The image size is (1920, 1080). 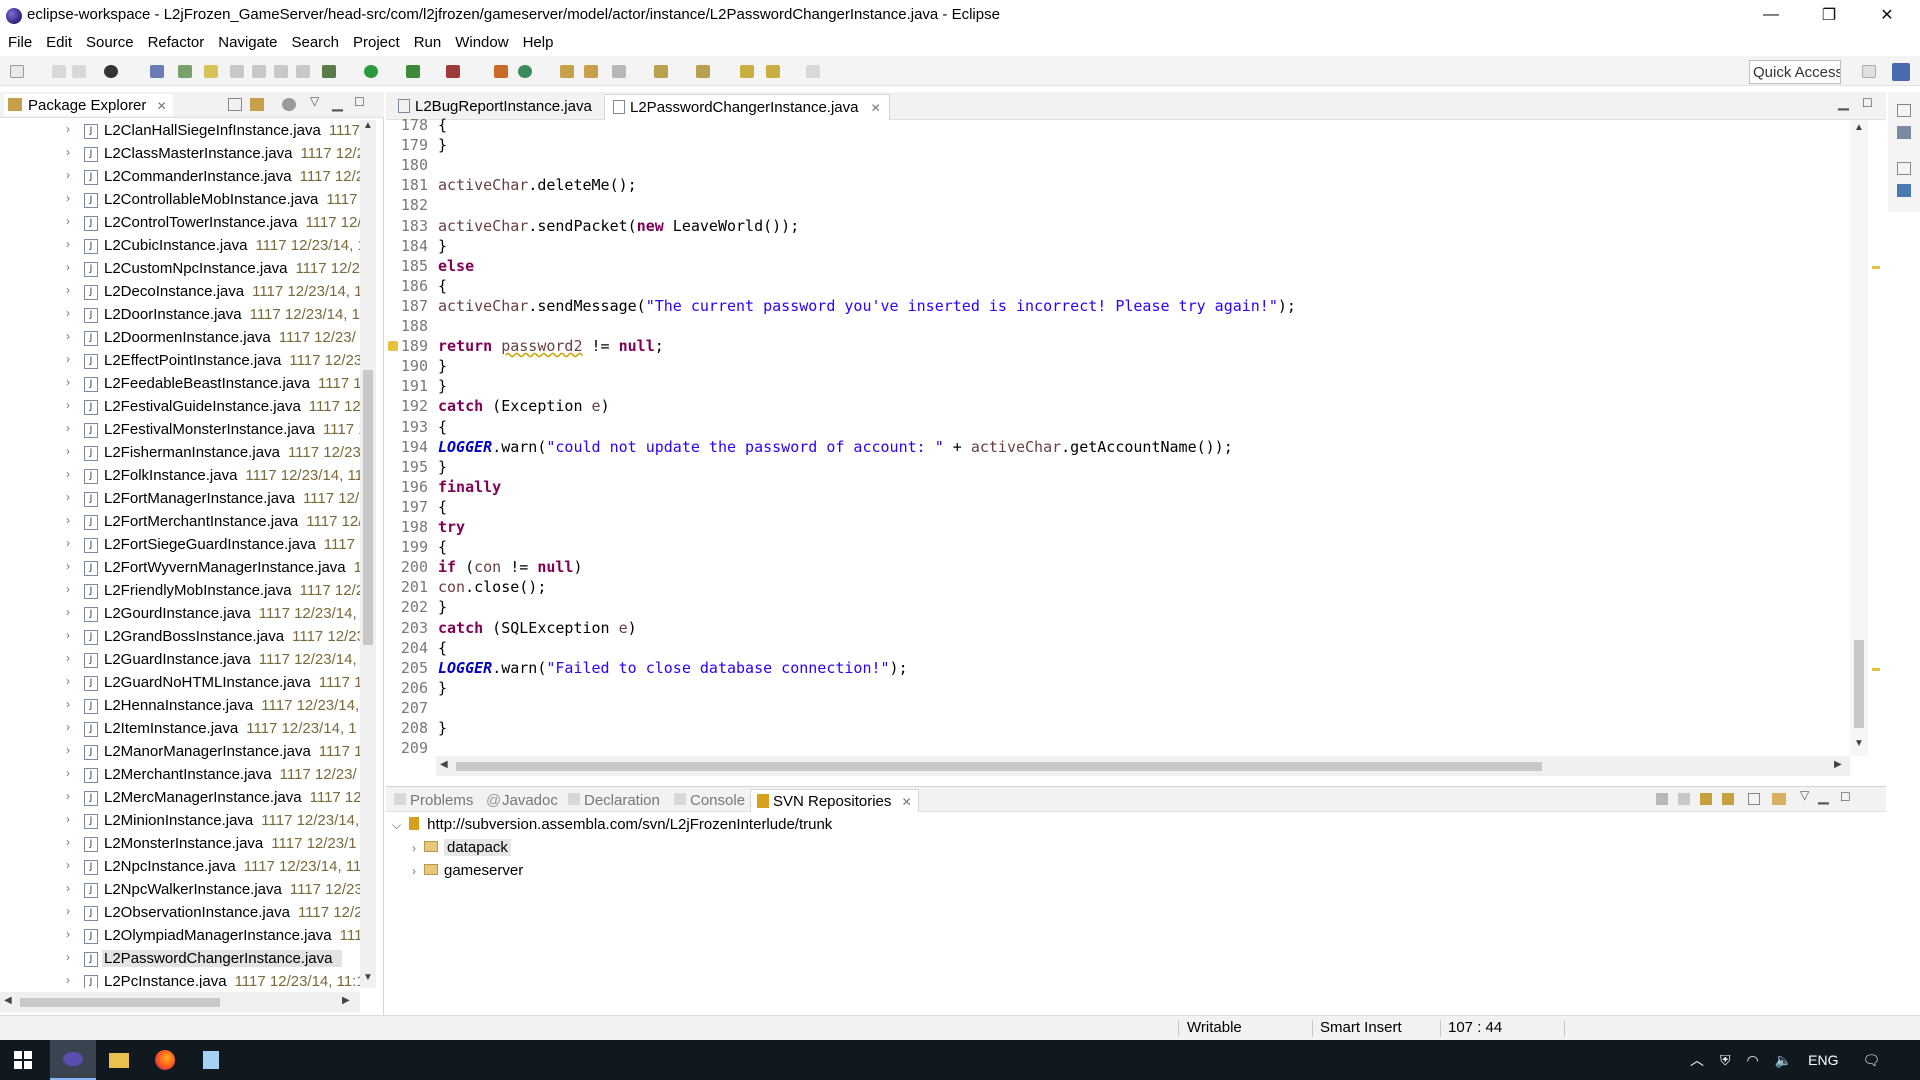 What do you see at coordinates (180, 154) in the screenshot?
I see `tree-item: › J L2ClassMasterInstance.java 1117 12/2` at bounding box center [180, 154].